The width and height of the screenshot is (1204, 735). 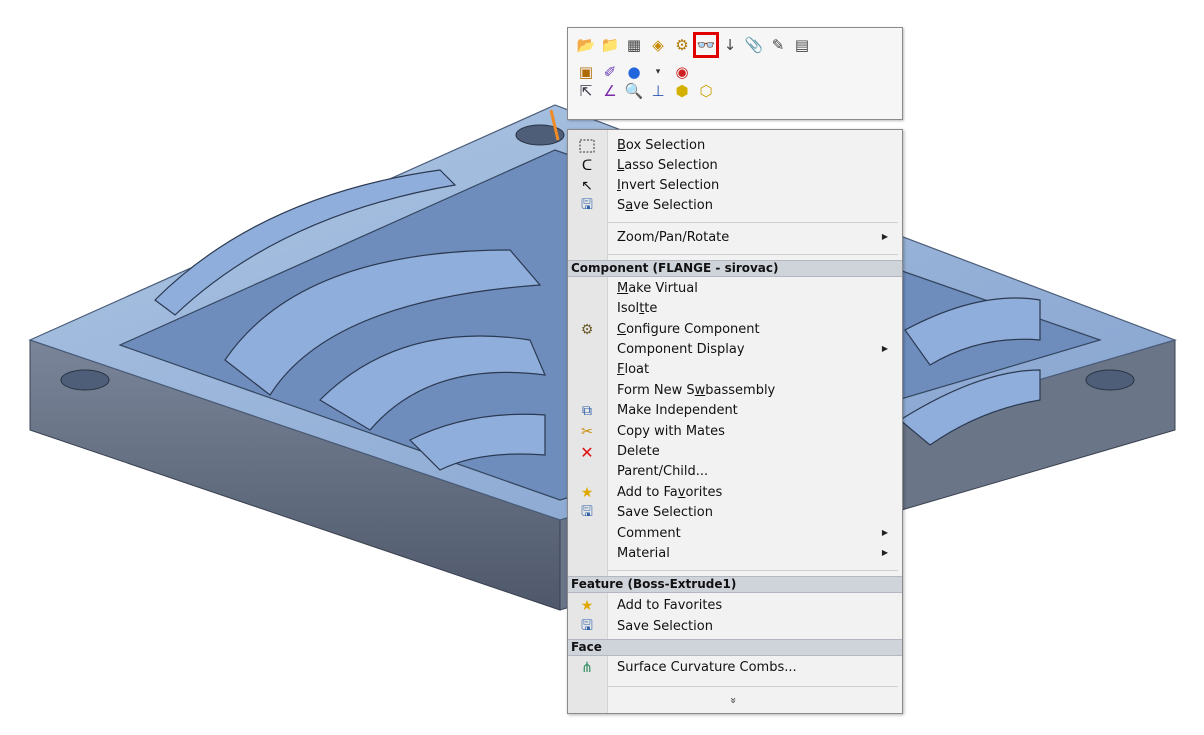 What do you see at coordinates (670, 185) in the screenshot?
I see `menu-label: nvert Selection` at bounding box center [670, 185].